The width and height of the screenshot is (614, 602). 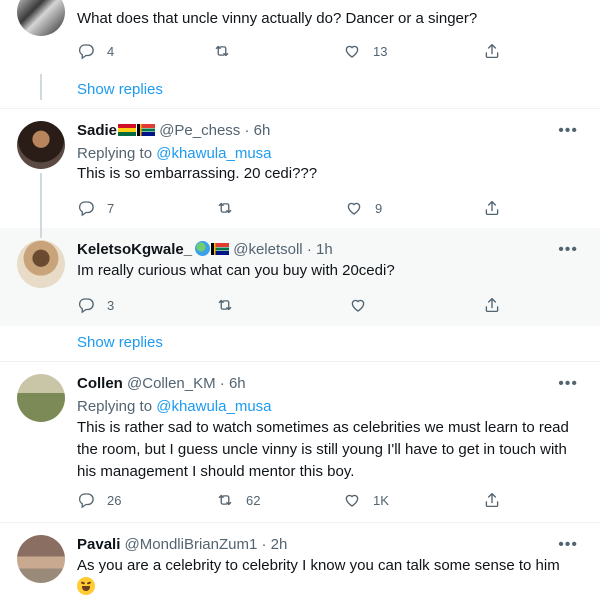 I want to click on reply-button: 4, so click(x=95, y=51).